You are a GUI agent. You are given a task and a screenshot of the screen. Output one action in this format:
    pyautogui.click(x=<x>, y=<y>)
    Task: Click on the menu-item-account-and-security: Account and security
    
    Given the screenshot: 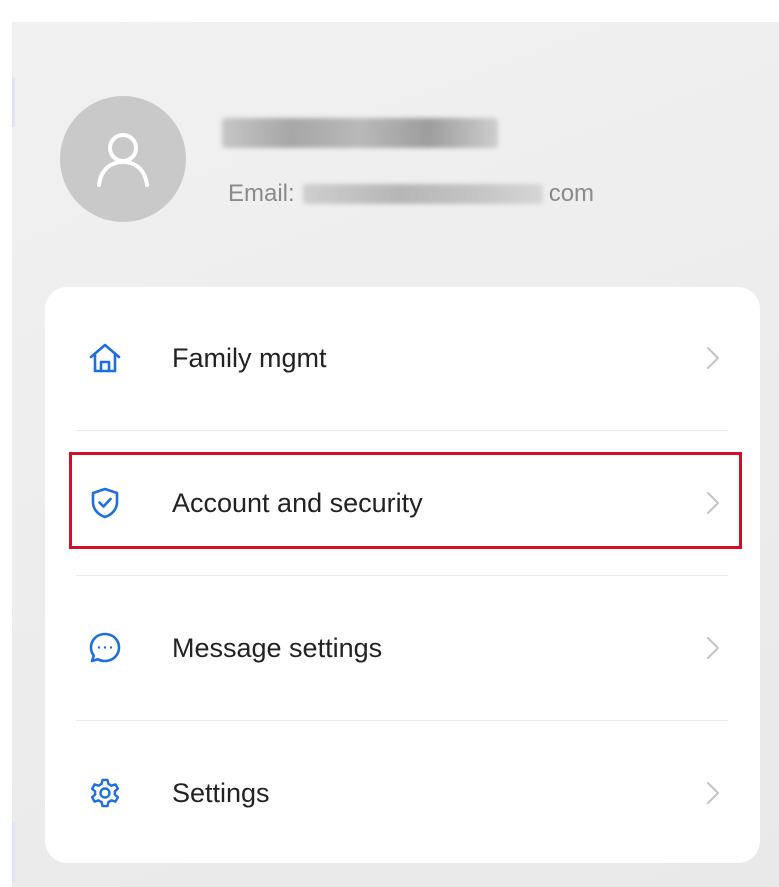 What is the action you would take?
    pyautogui.click(x=402, y=502)
    